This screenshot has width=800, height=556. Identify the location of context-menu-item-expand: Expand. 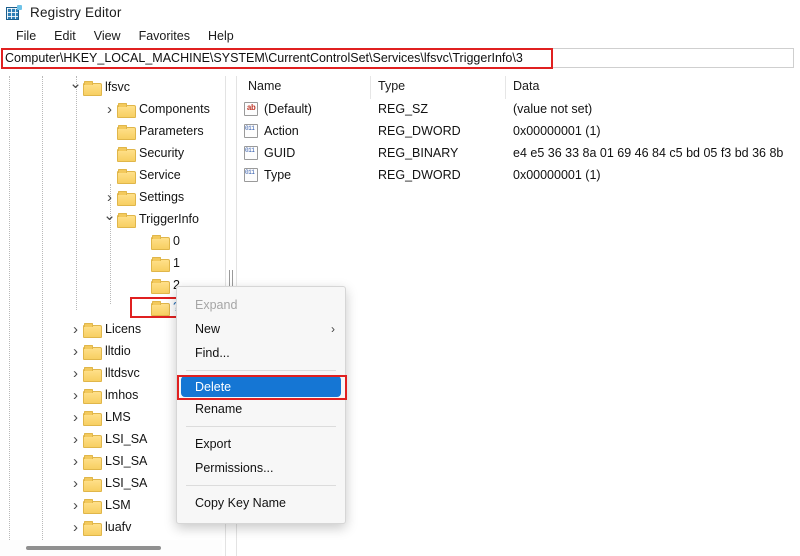
(261, 305).